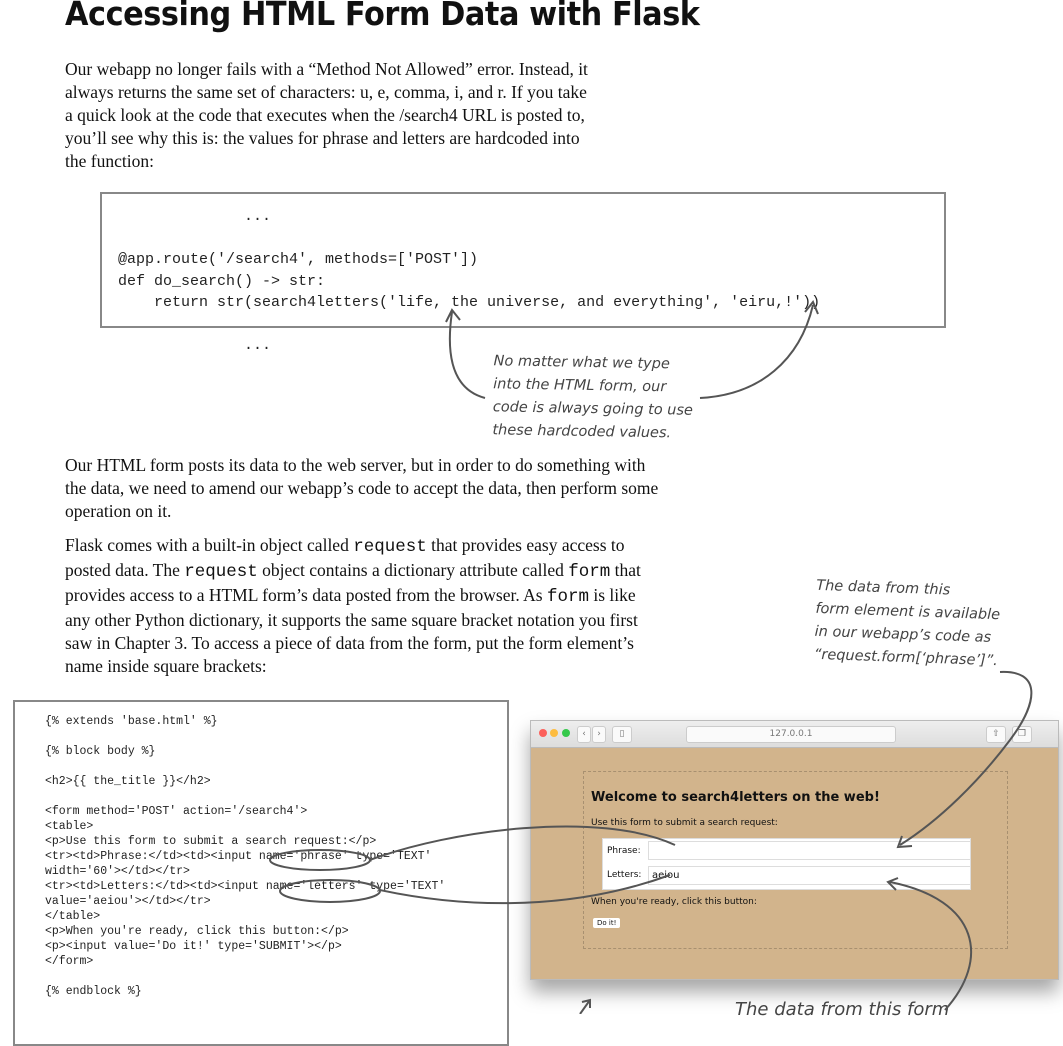  Describe the element at coordinates (320, 860) in the screenshot. I see `circle-phrase` at that location.